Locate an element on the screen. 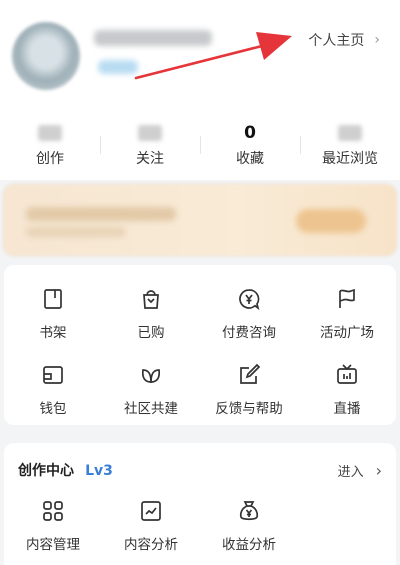 The height and width of the screenshot is (565, 400). stat-label-recent: 最近浏览 is located at coordinates (350, 159).